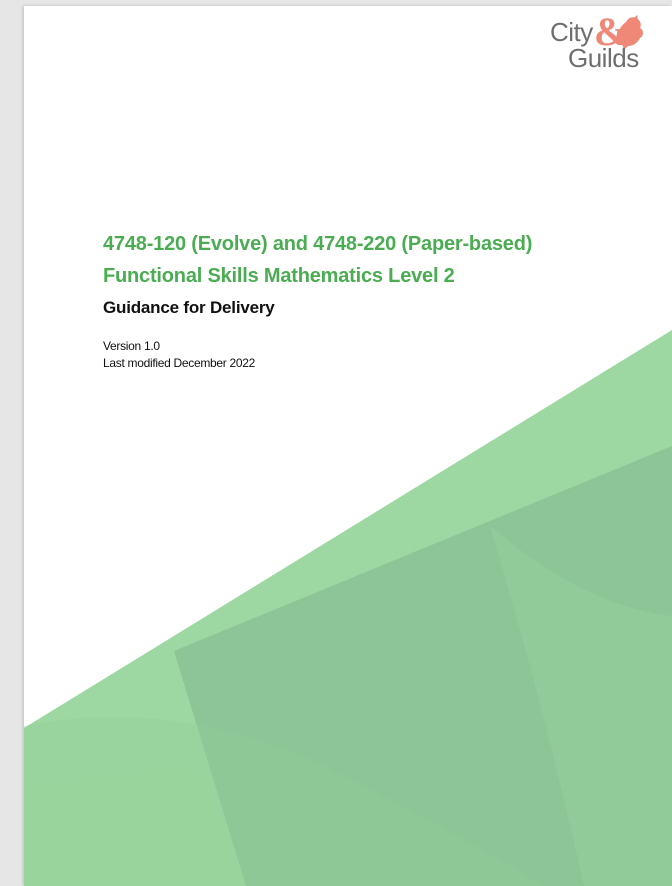  I want to click on last-modified-label: Last modified December 2022, so click(179, 363).